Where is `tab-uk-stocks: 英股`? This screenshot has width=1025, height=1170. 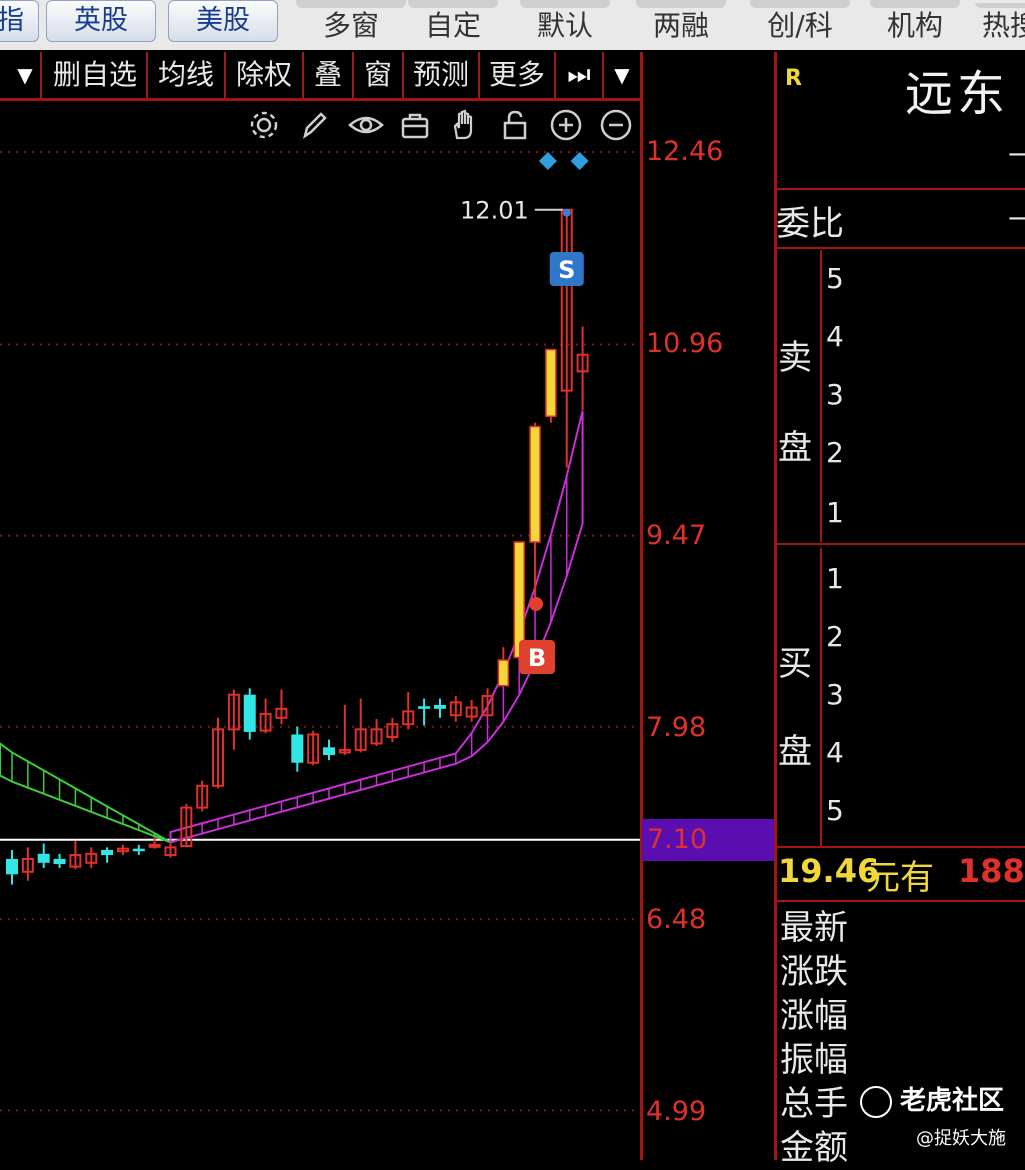 tab-uk-stocks: 英股 is located at coordinates (101, 21).